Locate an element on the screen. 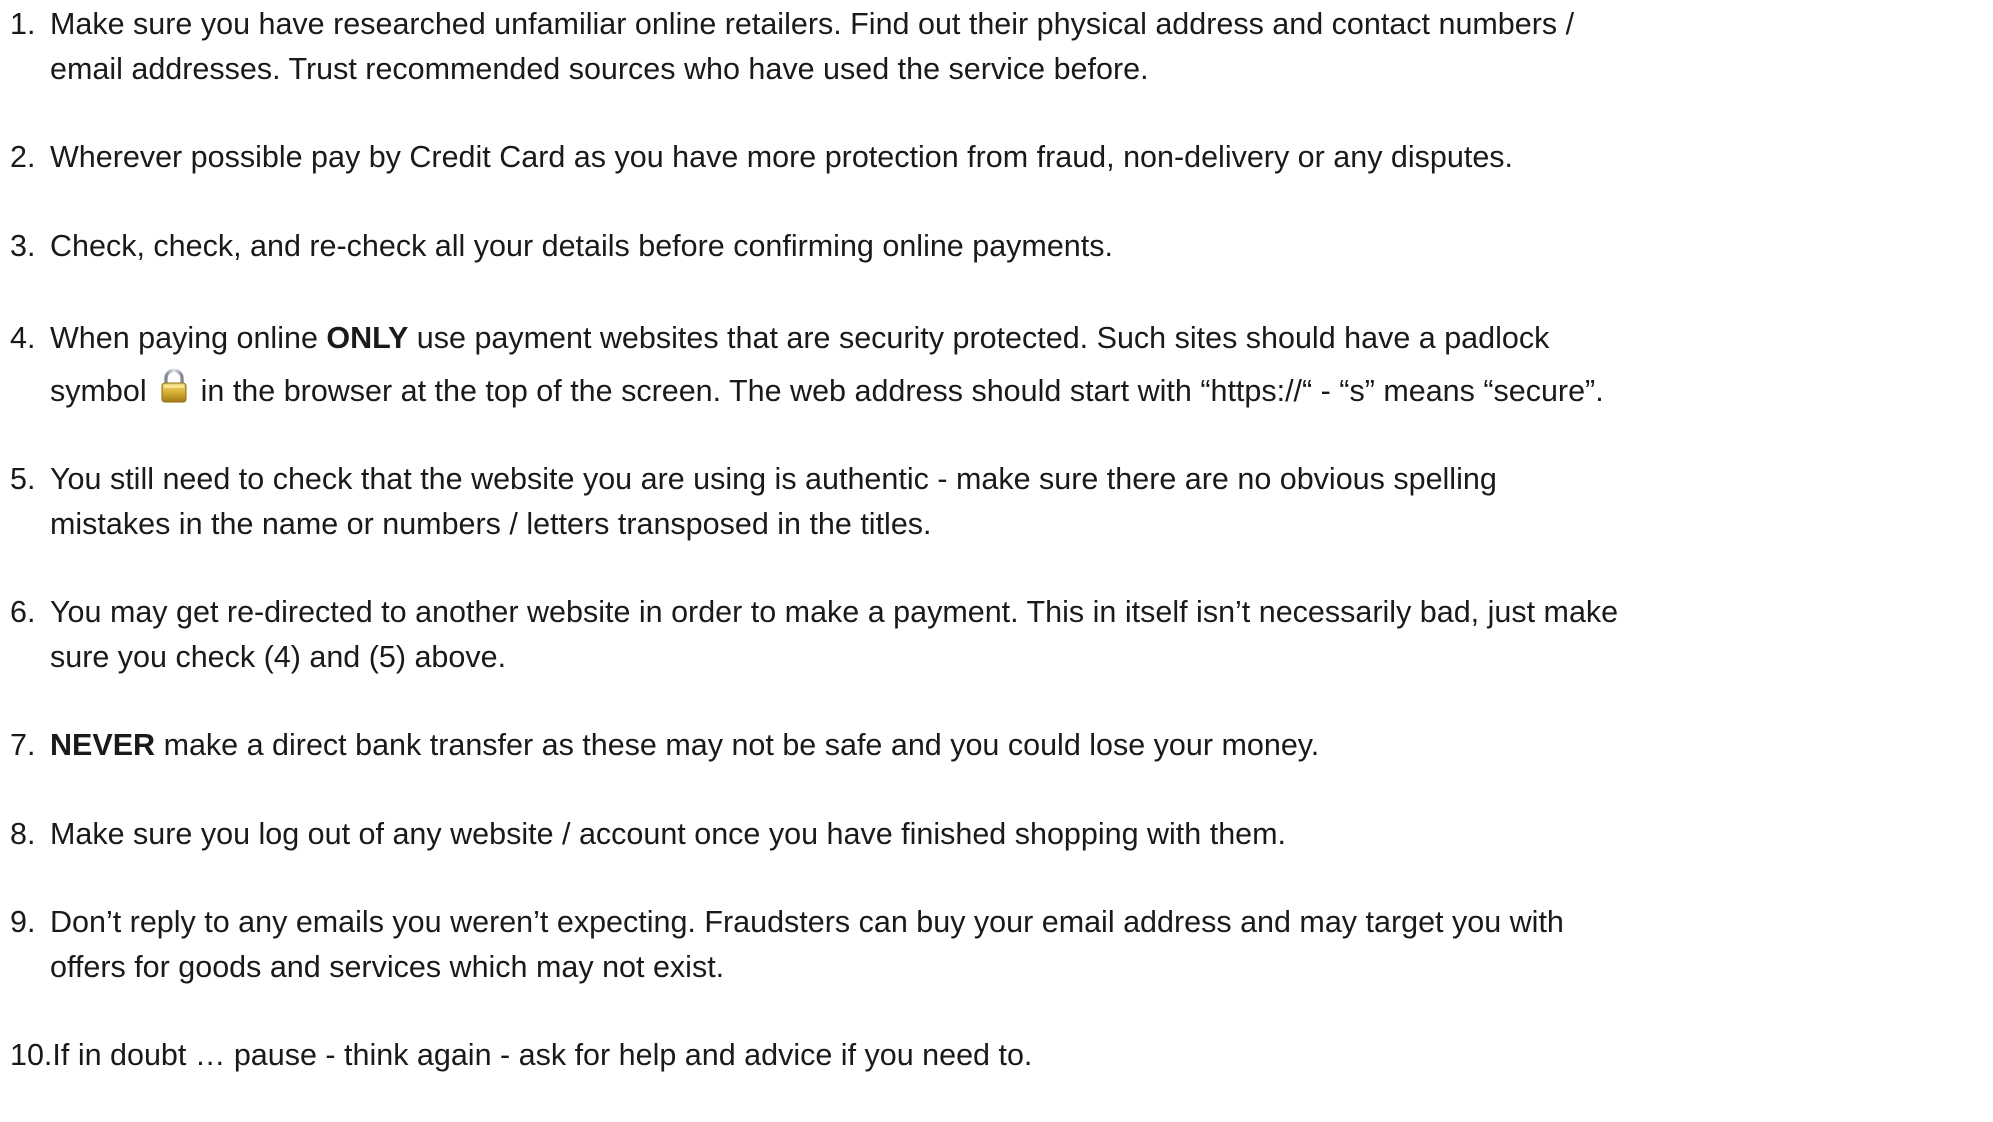 This screenshot has width=1993, height=1122. tip-number: 4. is located at coordinates (23, 338).